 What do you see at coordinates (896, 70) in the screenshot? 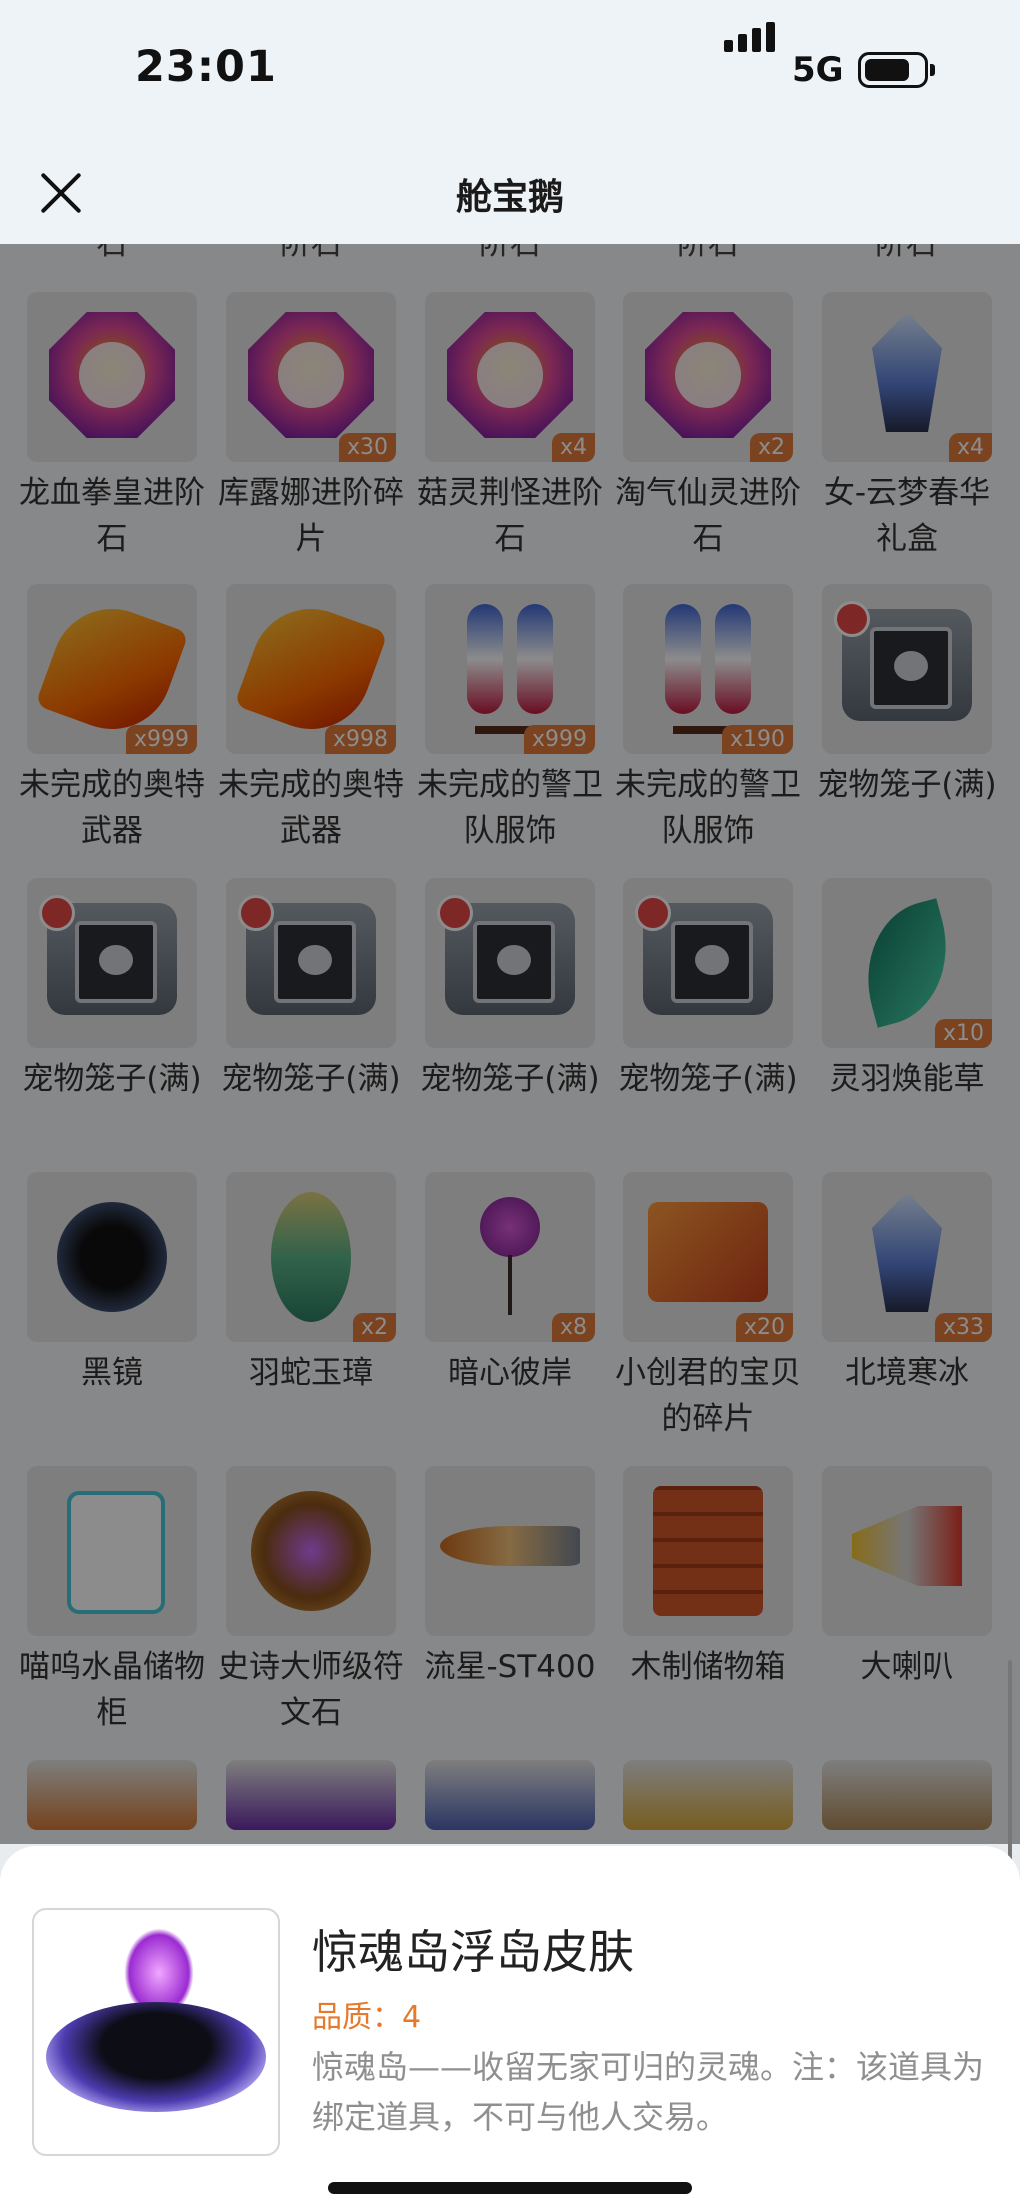
I see `battery-icon` at bounding box center [896, 70].